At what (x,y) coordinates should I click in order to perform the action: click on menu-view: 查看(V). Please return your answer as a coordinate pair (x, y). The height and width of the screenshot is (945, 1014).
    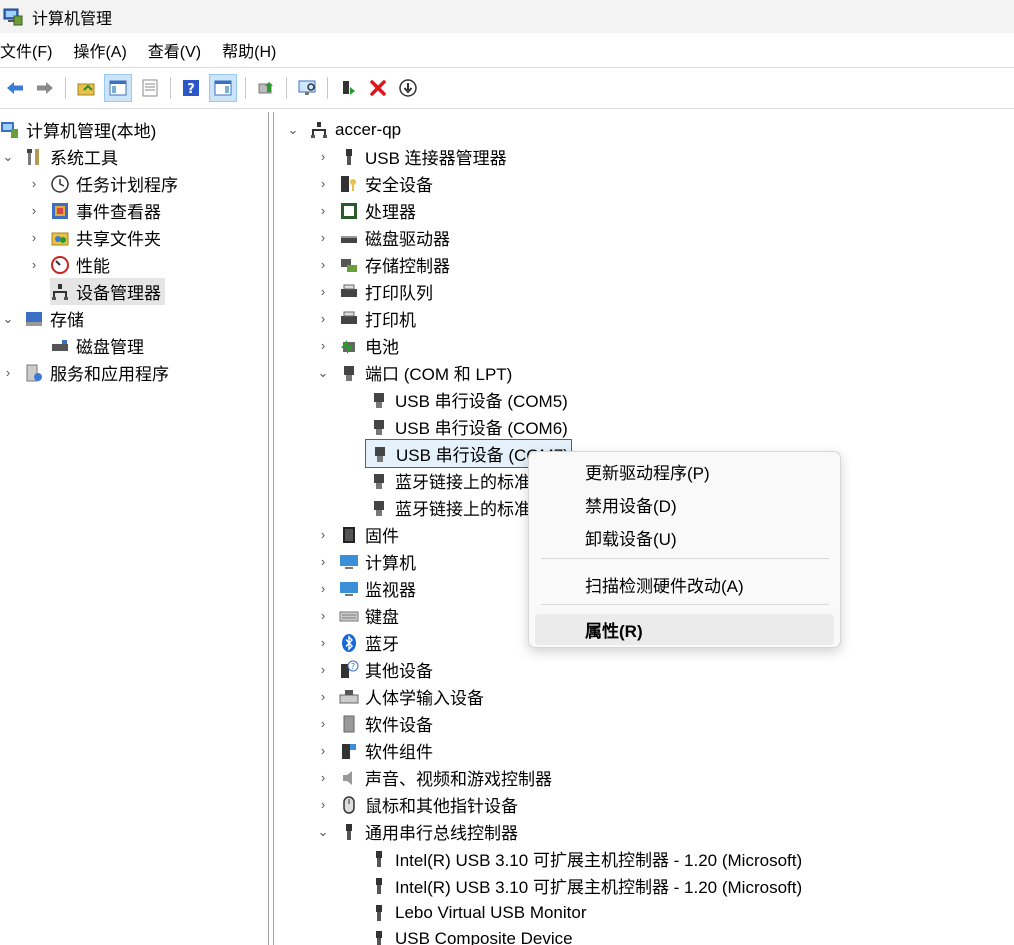
    Looking at the image, I should click on (177, 50).